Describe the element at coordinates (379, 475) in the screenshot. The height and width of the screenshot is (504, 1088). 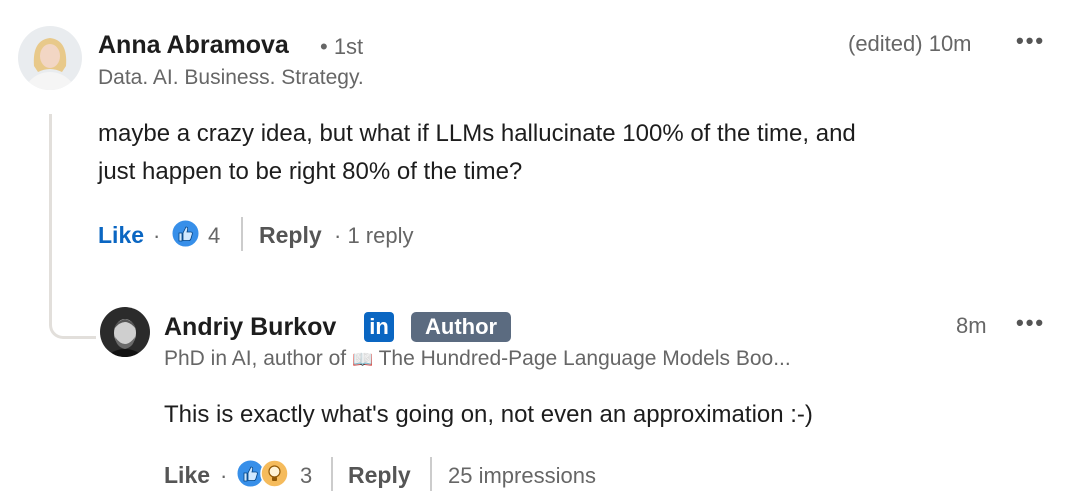
I see `reply-reply-button: Reply` at that location.